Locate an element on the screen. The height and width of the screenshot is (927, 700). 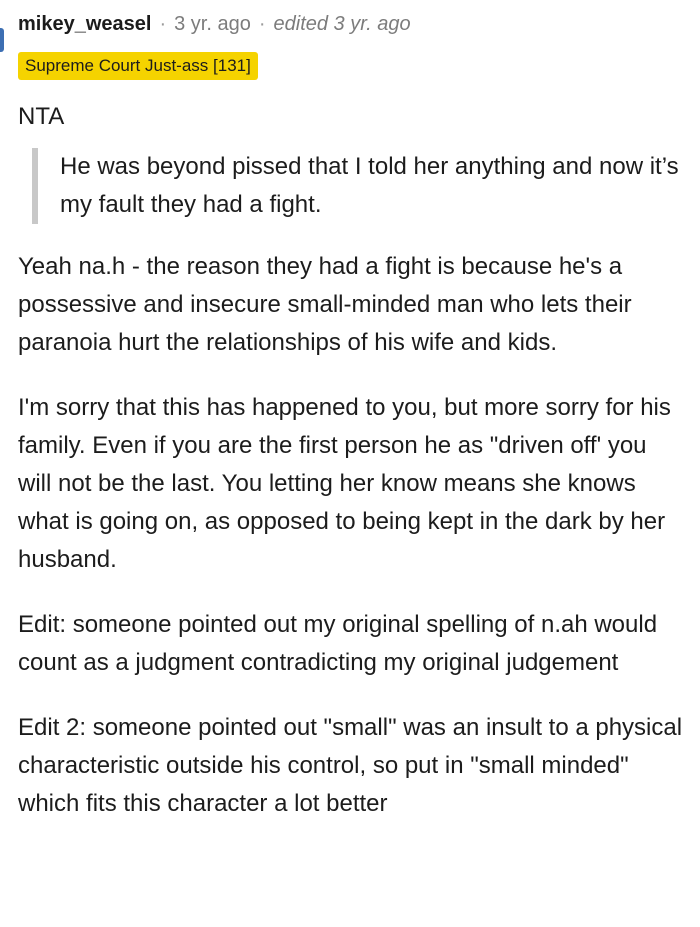
author-name: mikey_weasel is located at coordinates (84, 24).